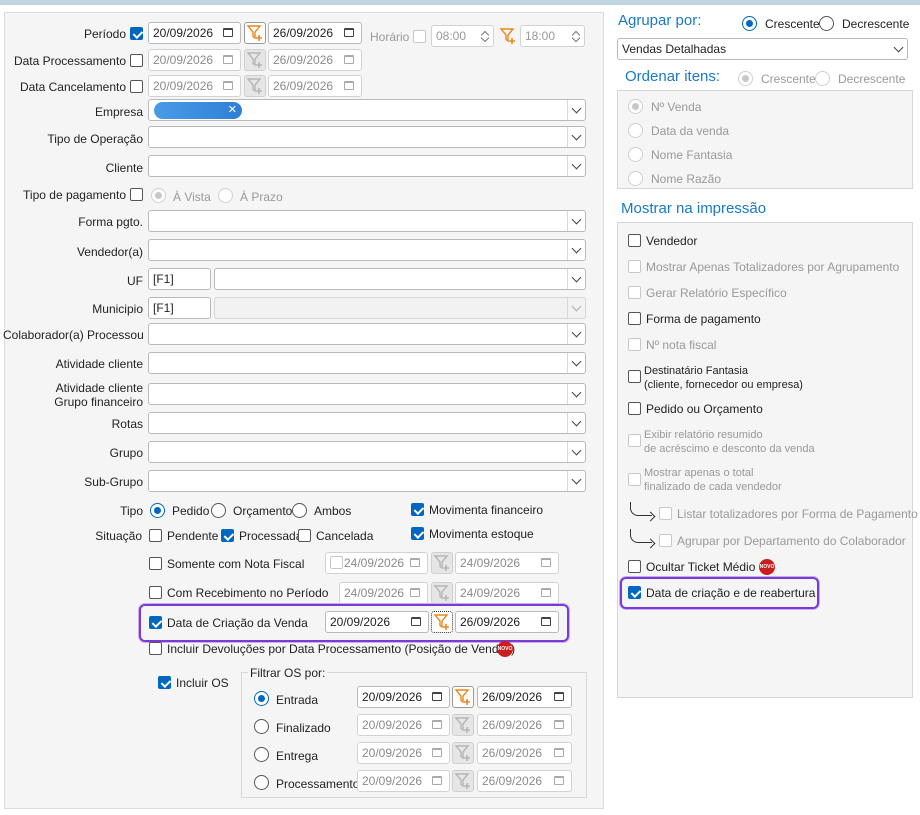  What do you see at coordinates (315, 60) in the screenshot?
I see `data-processamento-end: 26/09/2026` at bounding box center [315, 60].